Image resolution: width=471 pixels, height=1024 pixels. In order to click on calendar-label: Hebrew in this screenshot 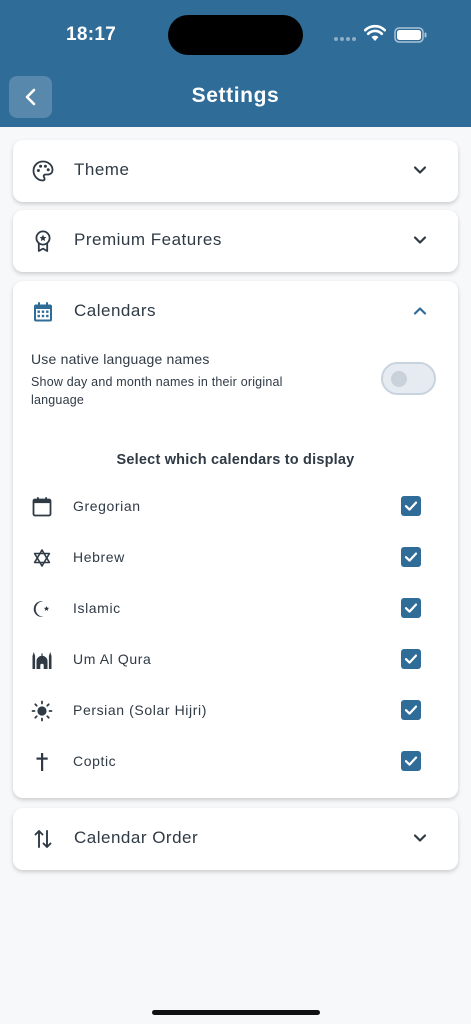, I will do `click(99, 557)`.